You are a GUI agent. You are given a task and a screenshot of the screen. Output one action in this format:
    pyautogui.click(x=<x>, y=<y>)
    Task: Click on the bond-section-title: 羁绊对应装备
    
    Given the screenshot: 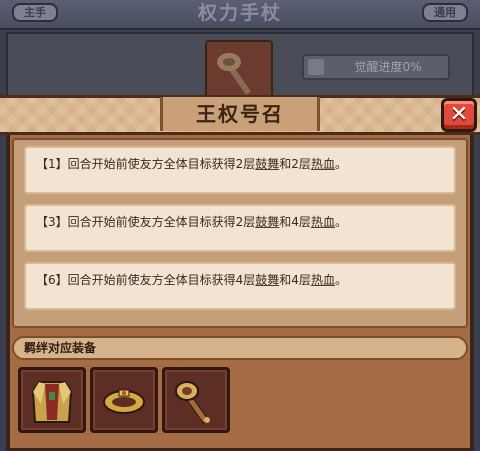 What is the action you would take?
    pyautogui.click(x=60, y=348)
    